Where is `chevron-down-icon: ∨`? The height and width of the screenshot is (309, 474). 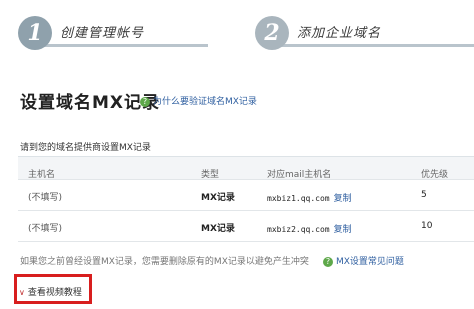
chevron-down-icon: ∨ is located at coordinates (22, 292).